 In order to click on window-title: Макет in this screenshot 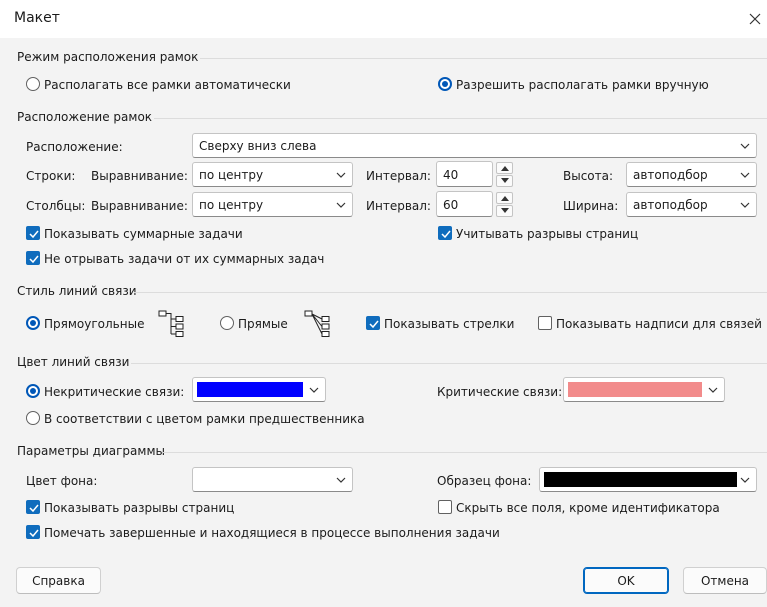, I will do `click(37, 18)`.